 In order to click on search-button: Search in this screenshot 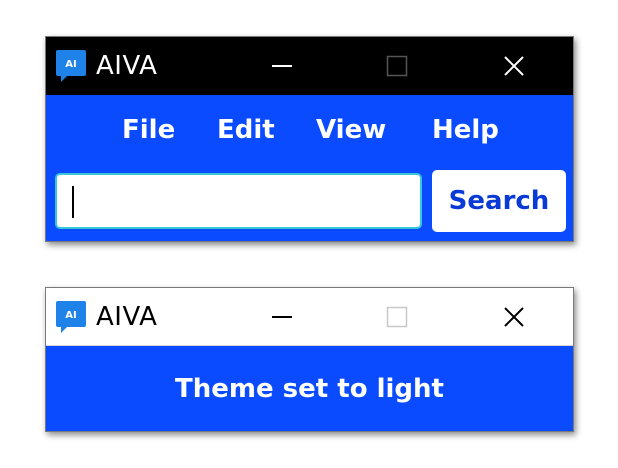, I will do `click(499, 201)`.